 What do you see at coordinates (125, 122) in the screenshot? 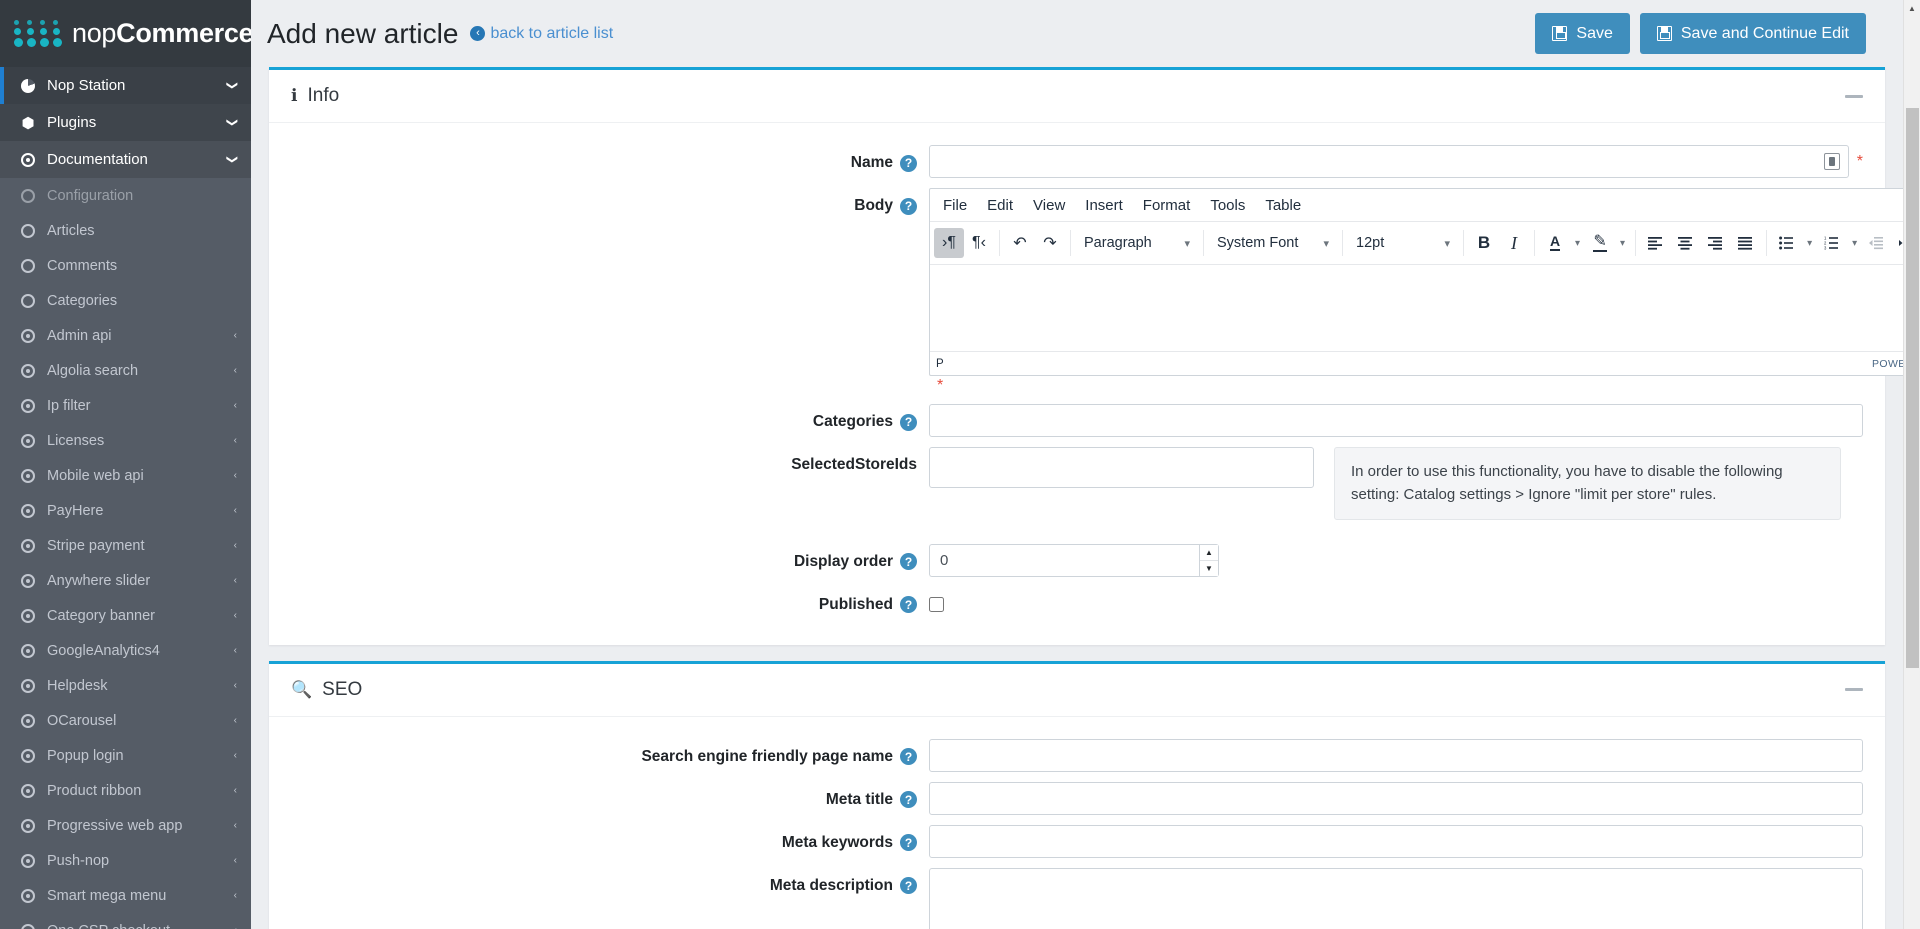
I see `sidebar-item-plugins: ⬢ Plugins ❯` at bounding box center [125, 122].